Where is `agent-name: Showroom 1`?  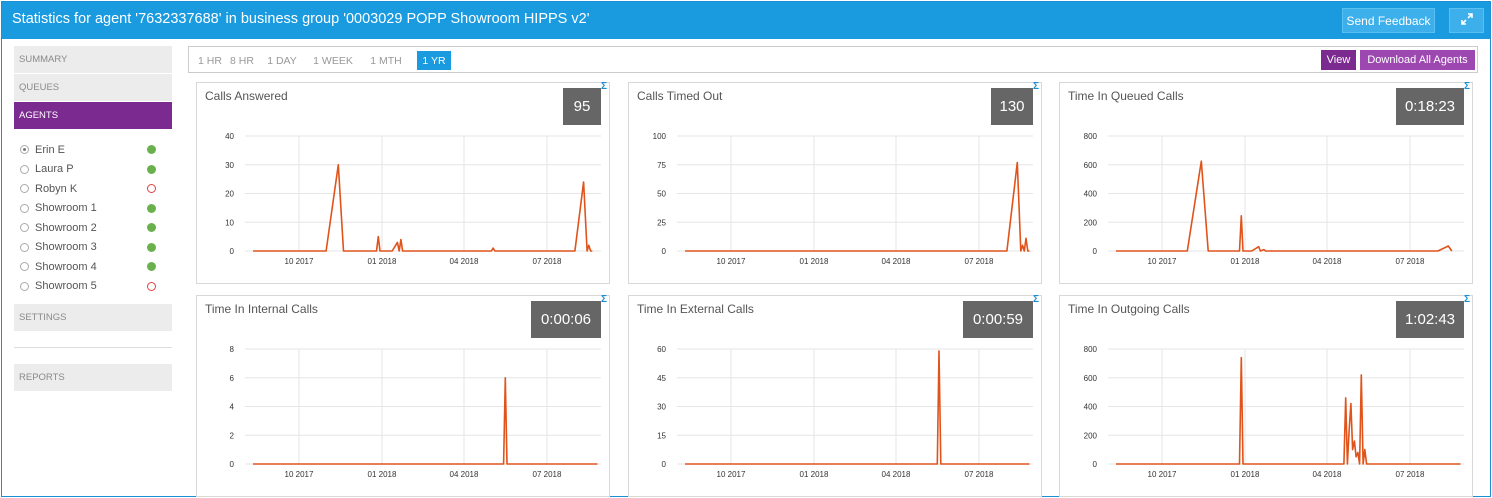
agent-name: Showroom 1 is located at coordinates (66, 208).